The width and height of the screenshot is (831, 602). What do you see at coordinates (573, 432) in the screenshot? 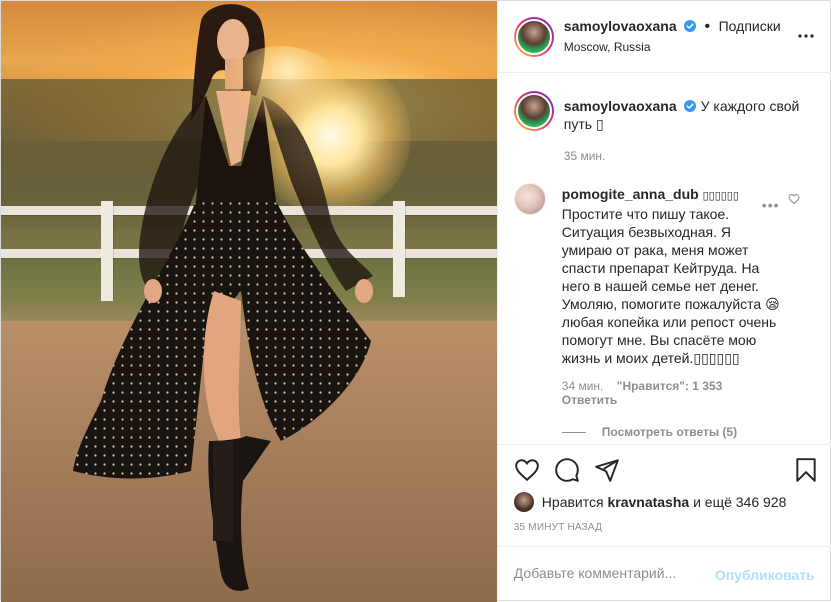
I see `replies-line` at bounding box center [573, 432].